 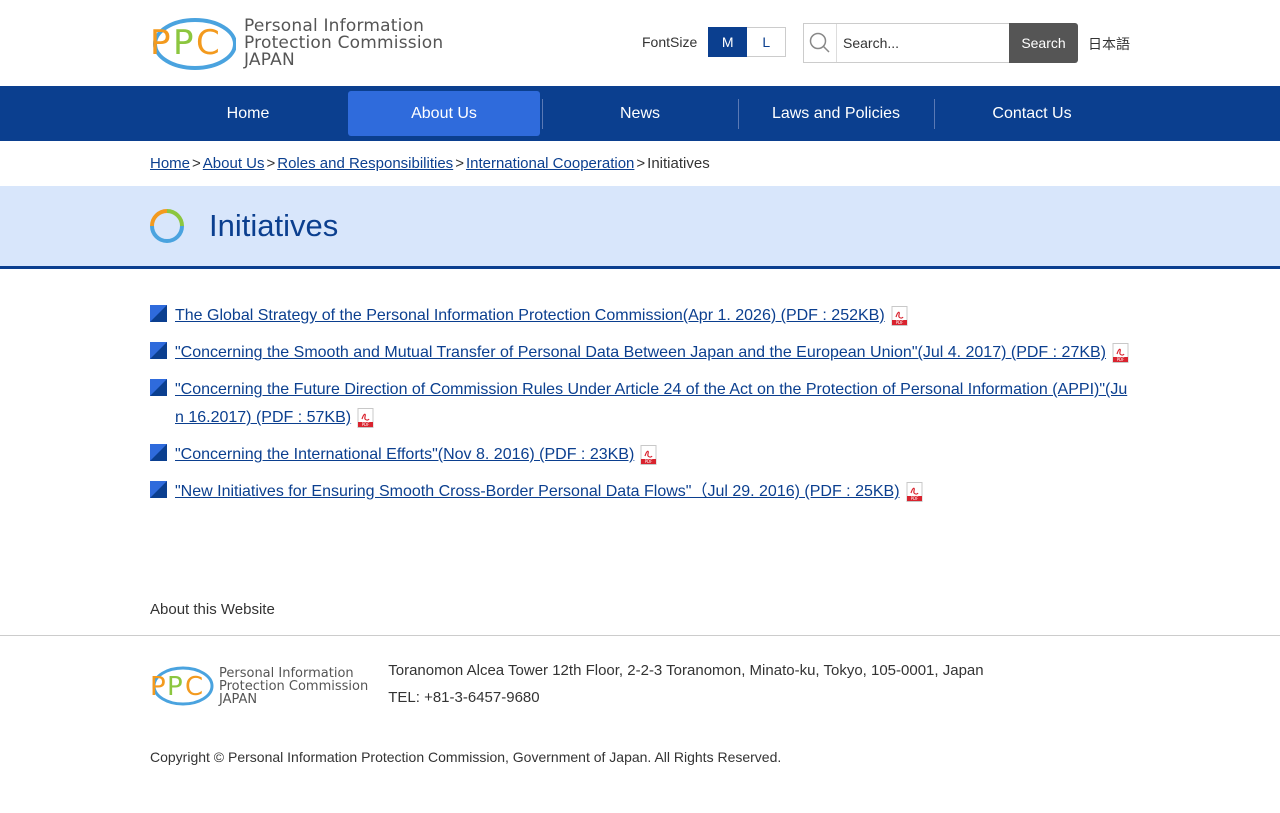 What do you see at coordinates (365, 163) in the screenshot?
I see `breadcrumb-roles: Roles and Responsibilities` at bounding box center [365, 163].